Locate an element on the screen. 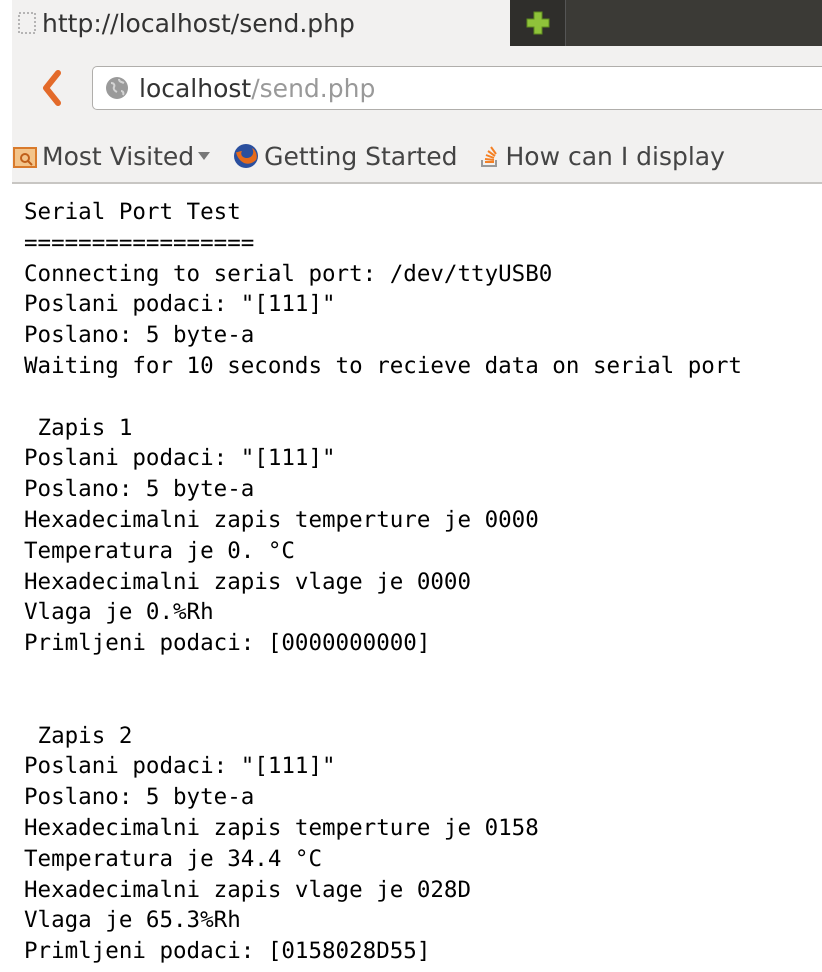 The image size is (822, 972). output-line: Hexadecimalni zapis vlage je 028D is located at coordinates (248, 890).